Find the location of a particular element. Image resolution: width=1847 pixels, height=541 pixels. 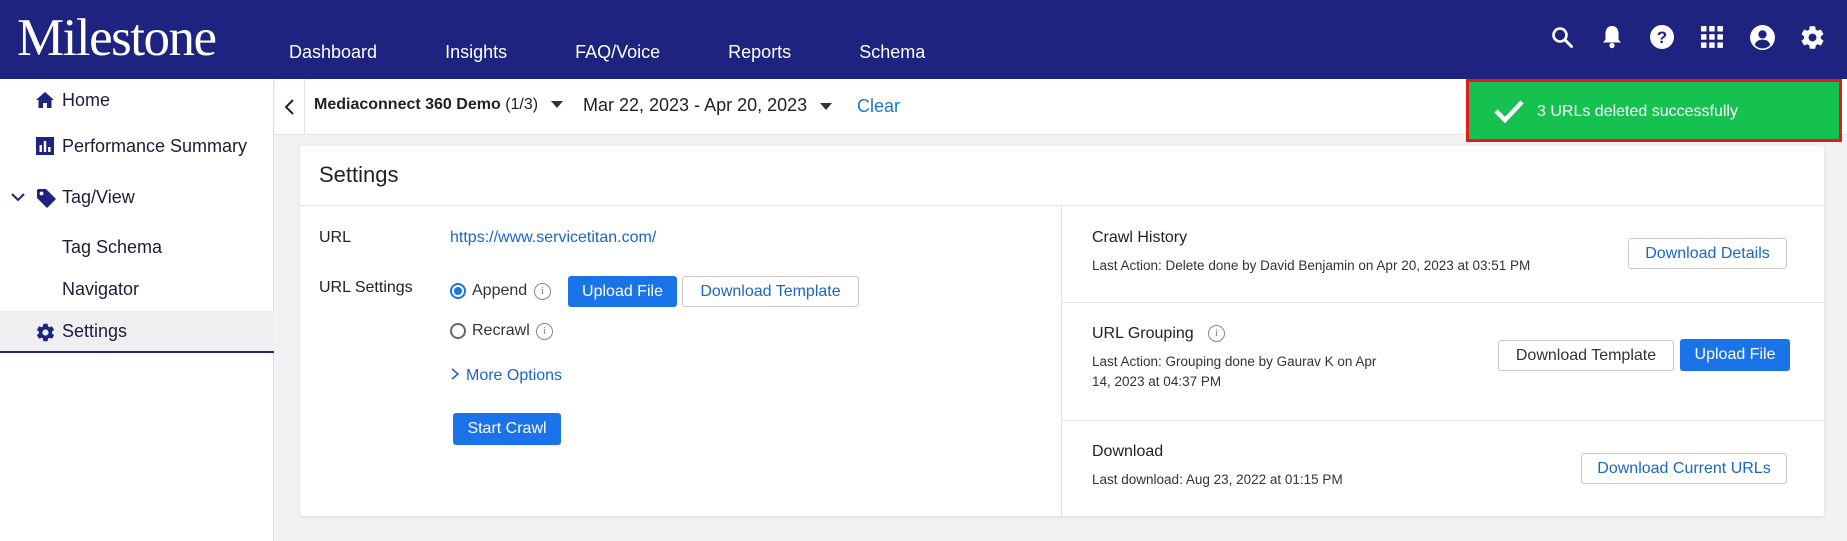

account-name: Mediaconnect 360 Demo is located at coordinates (407, 104).